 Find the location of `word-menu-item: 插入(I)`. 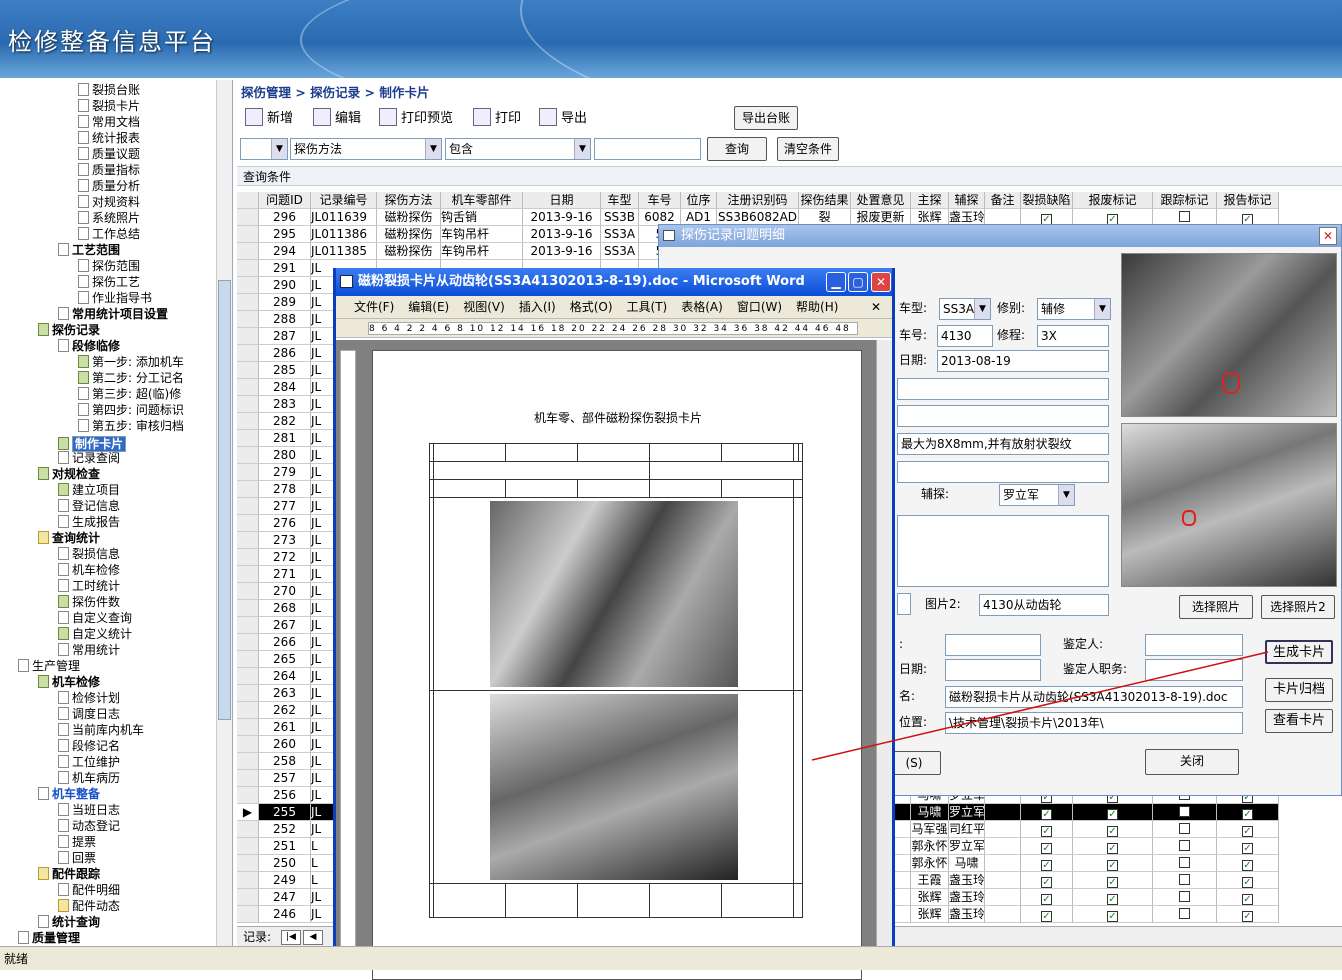

word-menu-item: 插入(I) is located at coordinates (537, 307).